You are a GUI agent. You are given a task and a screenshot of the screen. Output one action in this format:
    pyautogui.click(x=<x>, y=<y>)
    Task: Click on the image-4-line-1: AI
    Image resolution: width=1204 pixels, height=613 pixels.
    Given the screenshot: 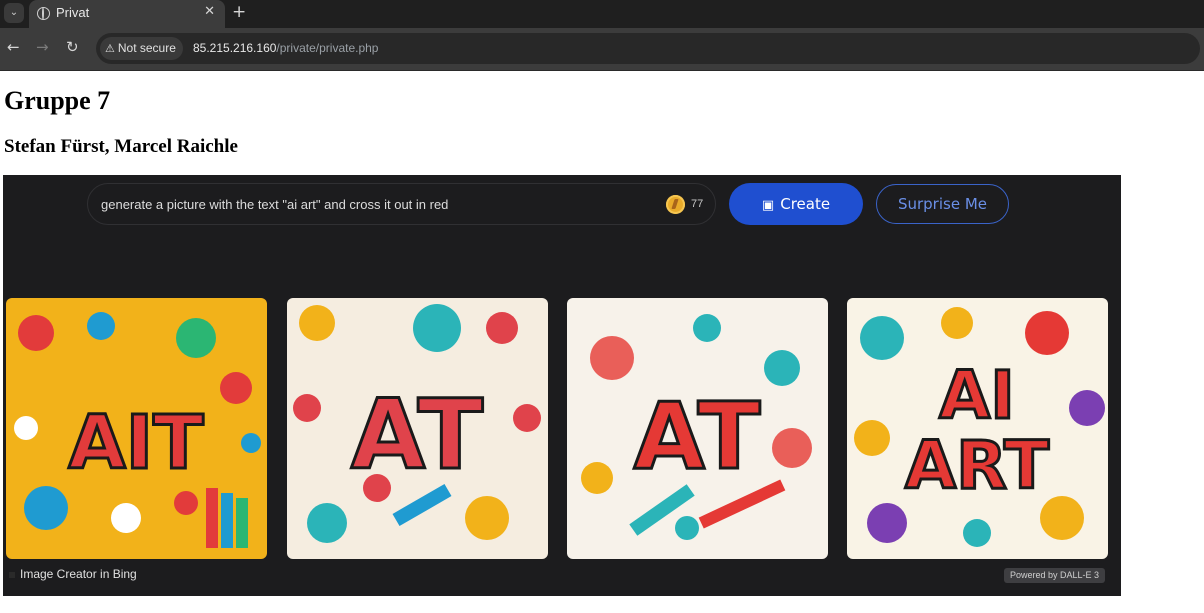 What is the action you would take?
    pyautogui.click(x=977, y=395)
    